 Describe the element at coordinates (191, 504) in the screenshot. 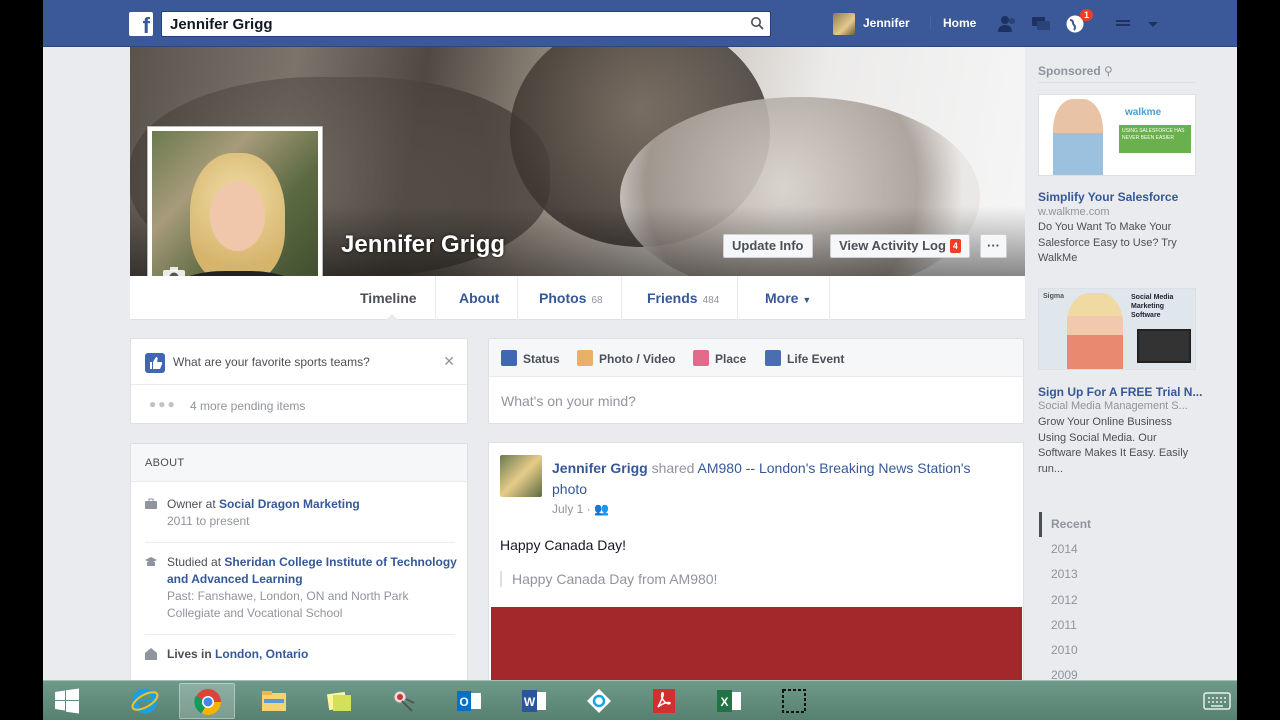

I see `work-prefix: Owner at` at that location.